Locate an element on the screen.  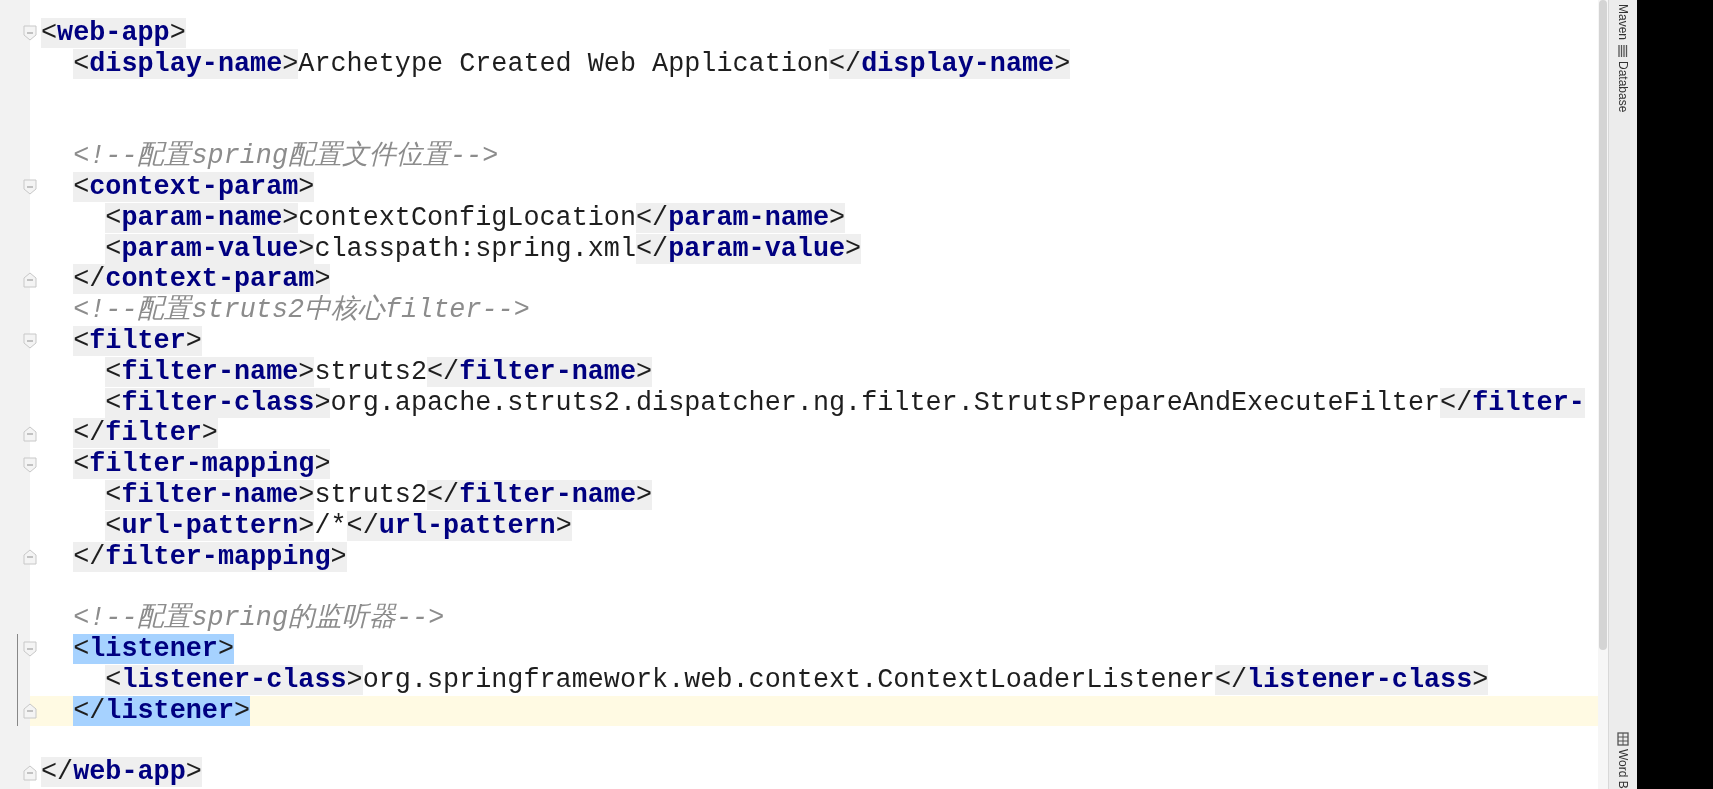
database-icon is located at coordinates (1623, 51).